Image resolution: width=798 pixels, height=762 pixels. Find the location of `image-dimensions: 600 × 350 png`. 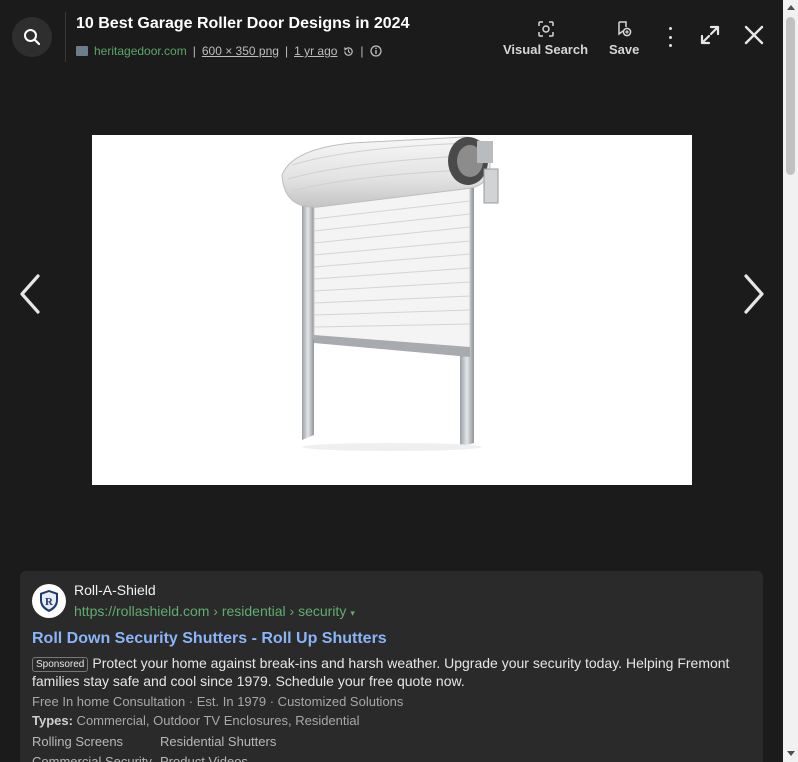

image-dimensions: 600 × 350 png is located at coordinates (240, 51).